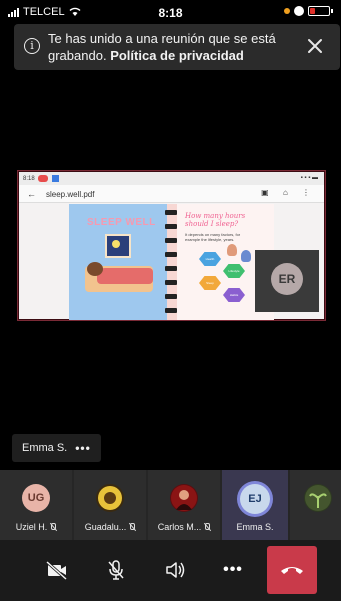 The width and height of the screenshot is (341, 601). I want to click on pdf-page-title: SLEEP WELL, so click(121, 222).